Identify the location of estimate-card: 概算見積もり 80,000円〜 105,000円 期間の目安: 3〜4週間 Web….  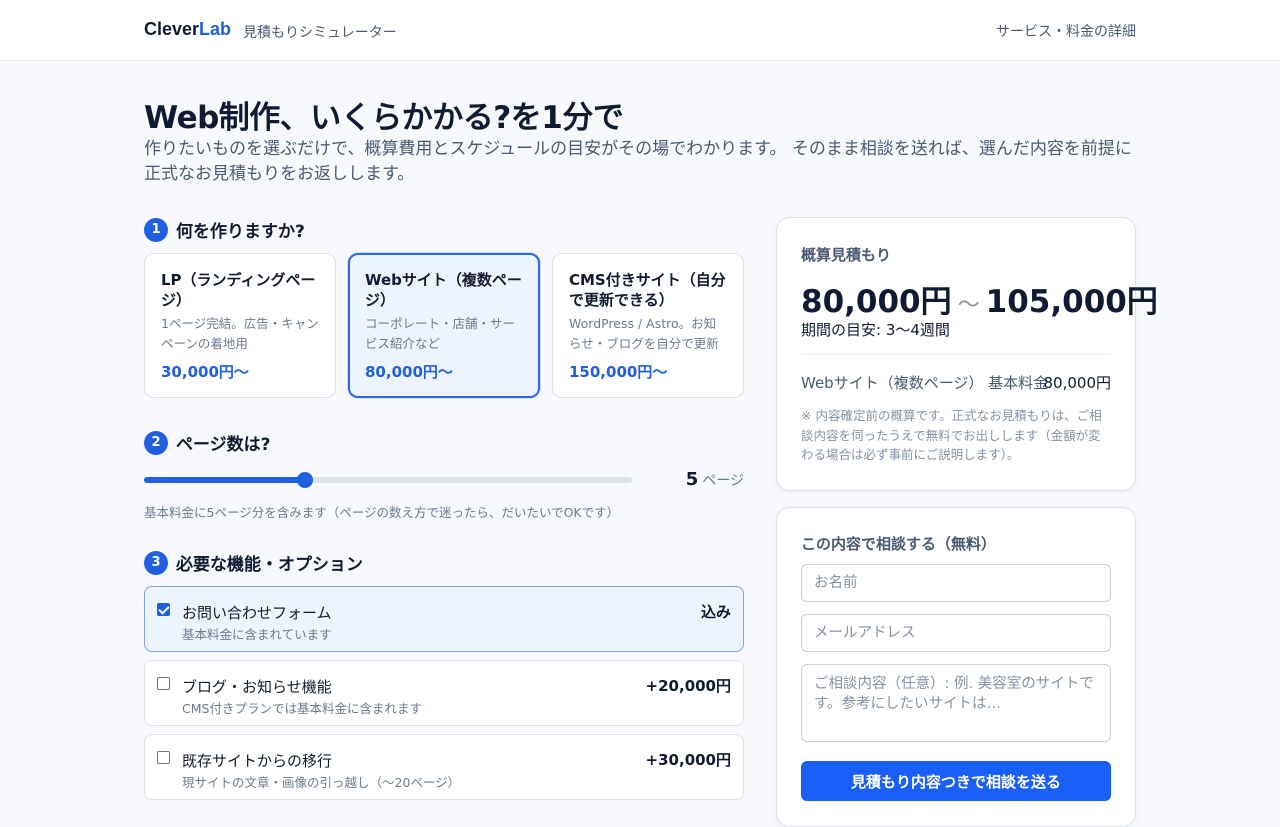
(967, 354).